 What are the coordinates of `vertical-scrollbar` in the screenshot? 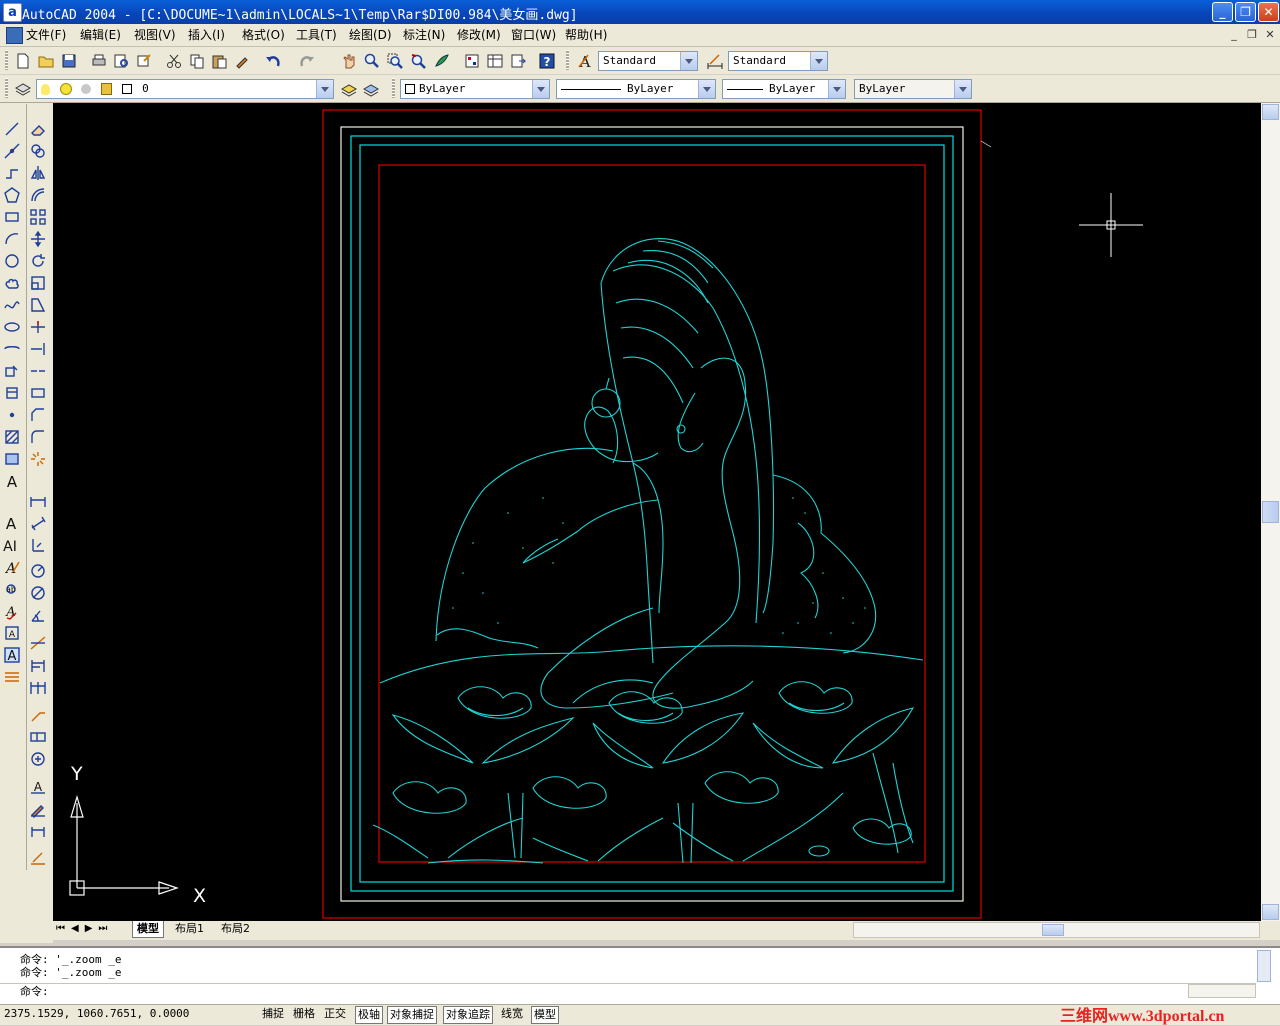 It's located at (1270, 512).